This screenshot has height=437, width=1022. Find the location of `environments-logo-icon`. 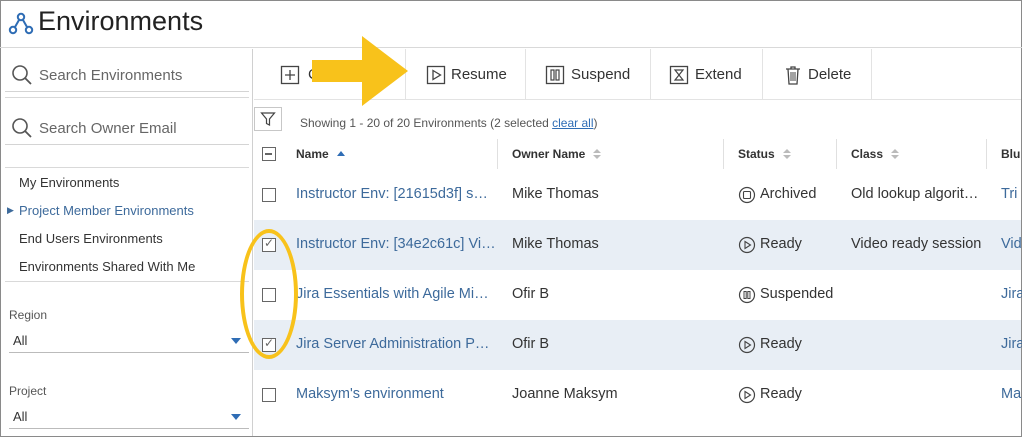

environments-logo-icon is located at coordinates (21, 23).